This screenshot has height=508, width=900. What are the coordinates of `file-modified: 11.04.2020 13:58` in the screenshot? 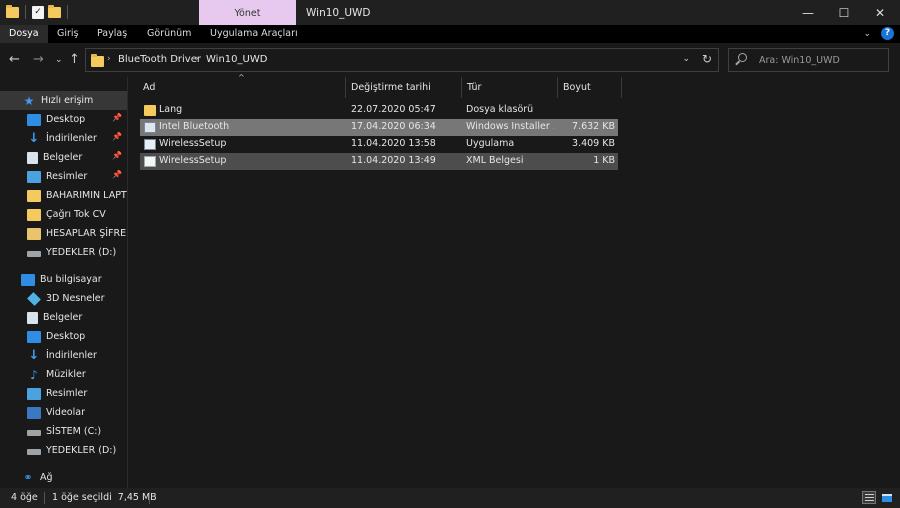 It's located at (393, 143).